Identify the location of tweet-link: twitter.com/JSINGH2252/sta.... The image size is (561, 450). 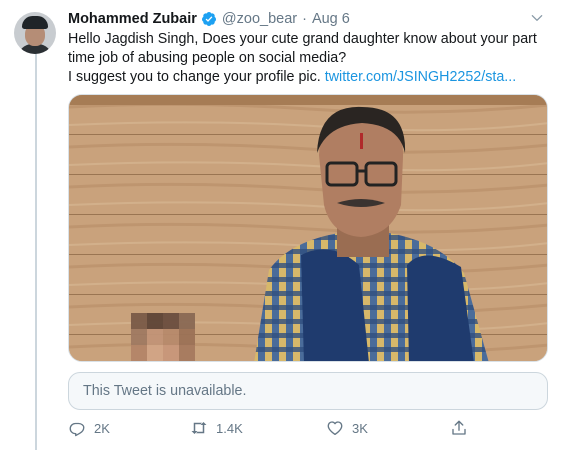
(421, 77).